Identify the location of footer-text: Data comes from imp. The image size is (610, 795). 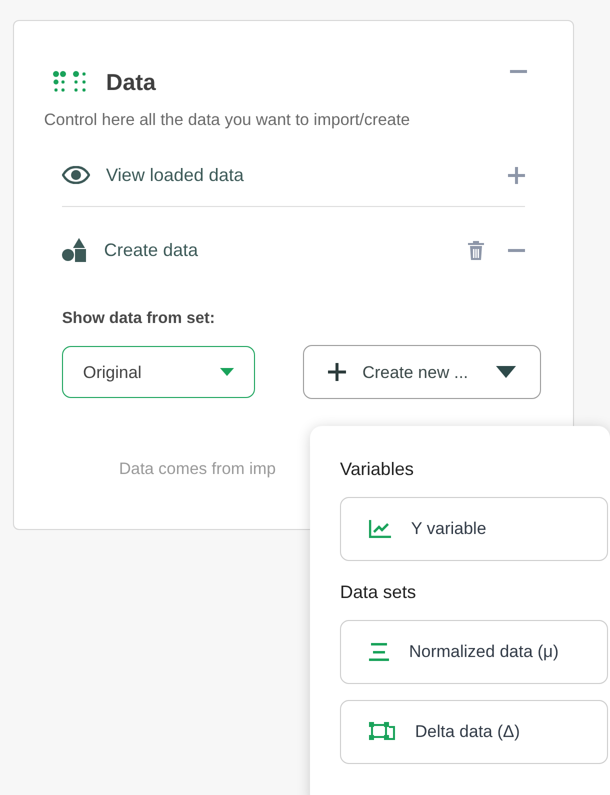
(197, 469).